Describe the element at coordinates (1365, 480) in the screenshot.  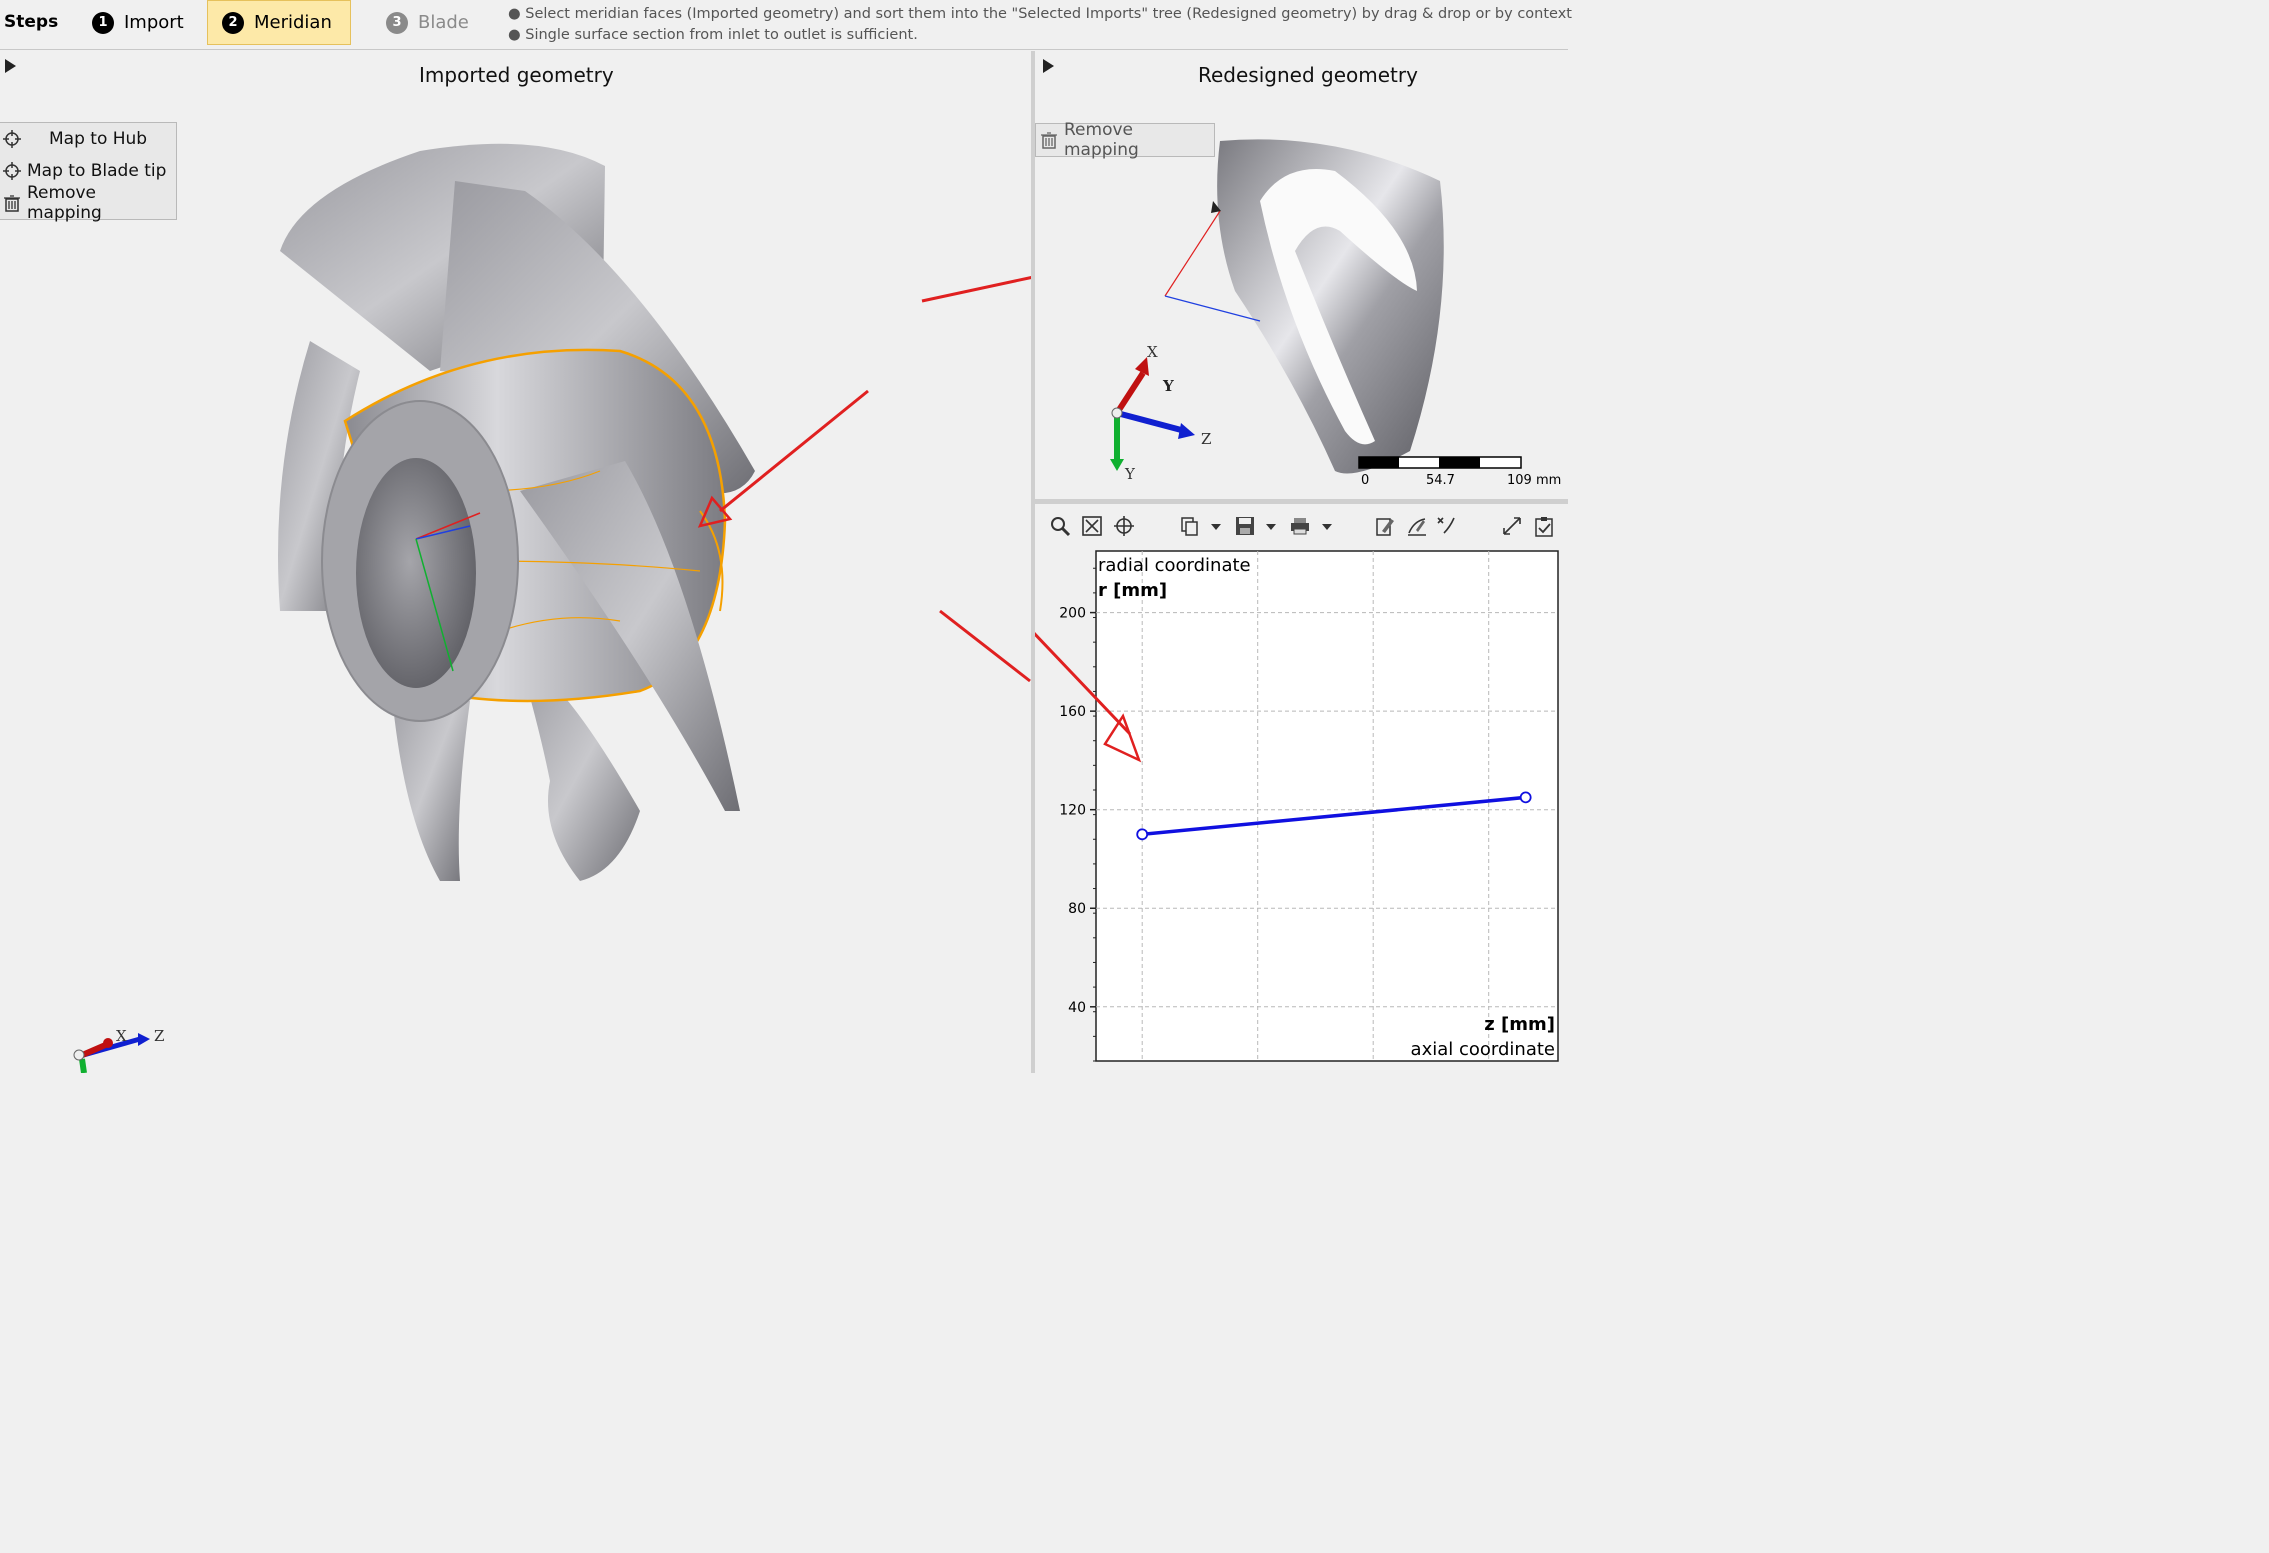
I see `scale-label-min: 0` at that location.